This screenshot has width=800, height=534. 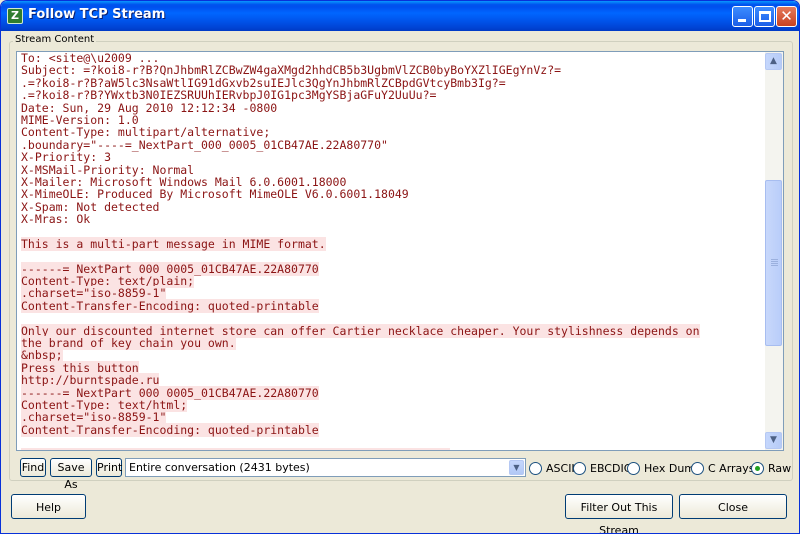 I want to click on filter-out-stream-button: Filter Out This Stream, so click(x=619, y=513).